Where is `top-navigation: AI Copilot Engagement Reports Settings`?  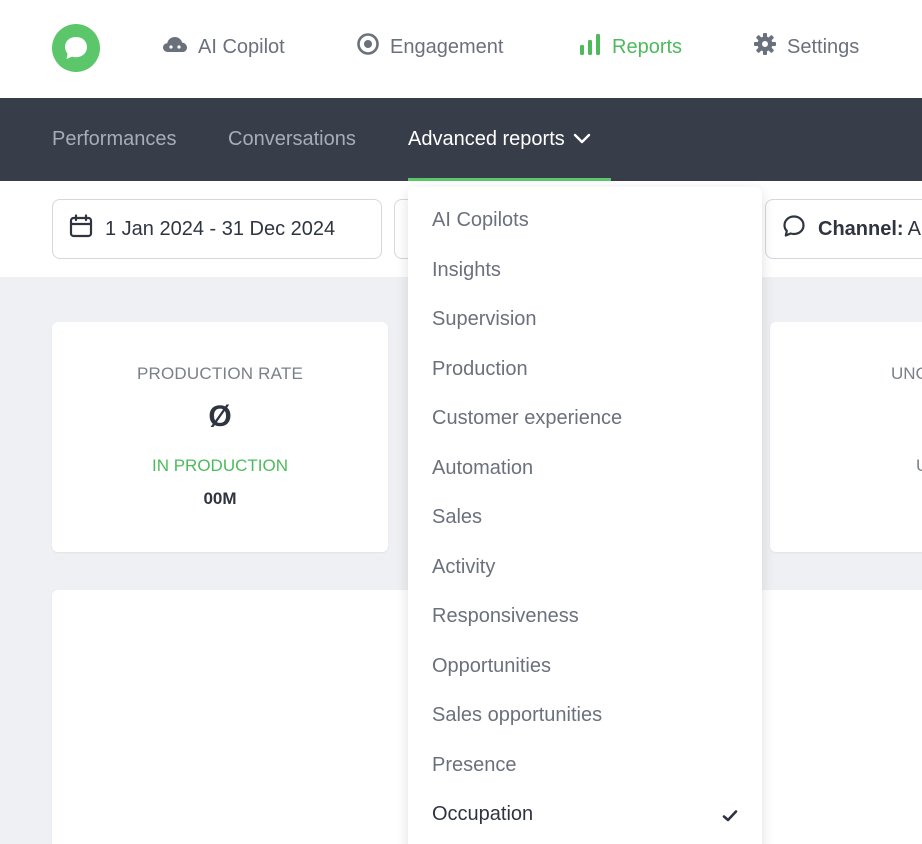
top-navigation: AI Copilot Engagement Reports Settings is located at coordinates (461, 49).